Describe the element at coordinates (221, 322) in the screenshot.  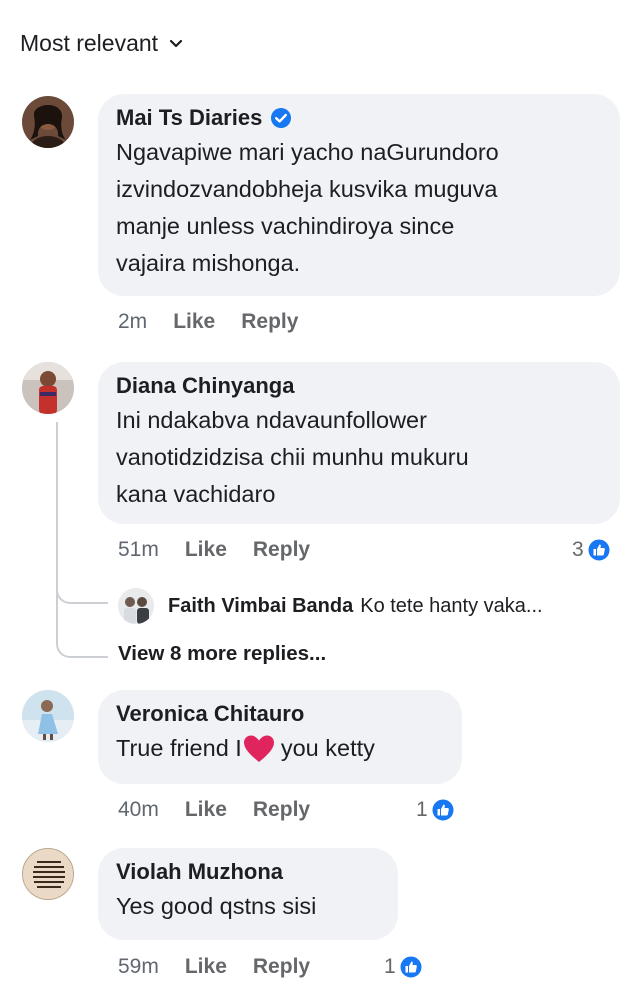
I see `comment-actions: 2m Like Reply` at that location.